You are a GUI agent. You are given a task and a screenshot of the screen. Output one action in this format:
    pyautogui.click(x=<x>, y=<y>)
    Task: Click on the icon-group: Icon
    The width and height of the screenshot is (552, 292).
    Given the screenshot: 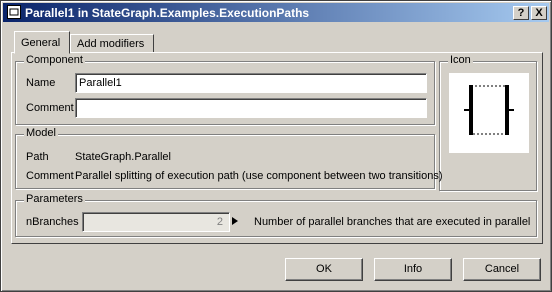 What is the action you would take?
    pyautogui.click(x=488, y=122)
    